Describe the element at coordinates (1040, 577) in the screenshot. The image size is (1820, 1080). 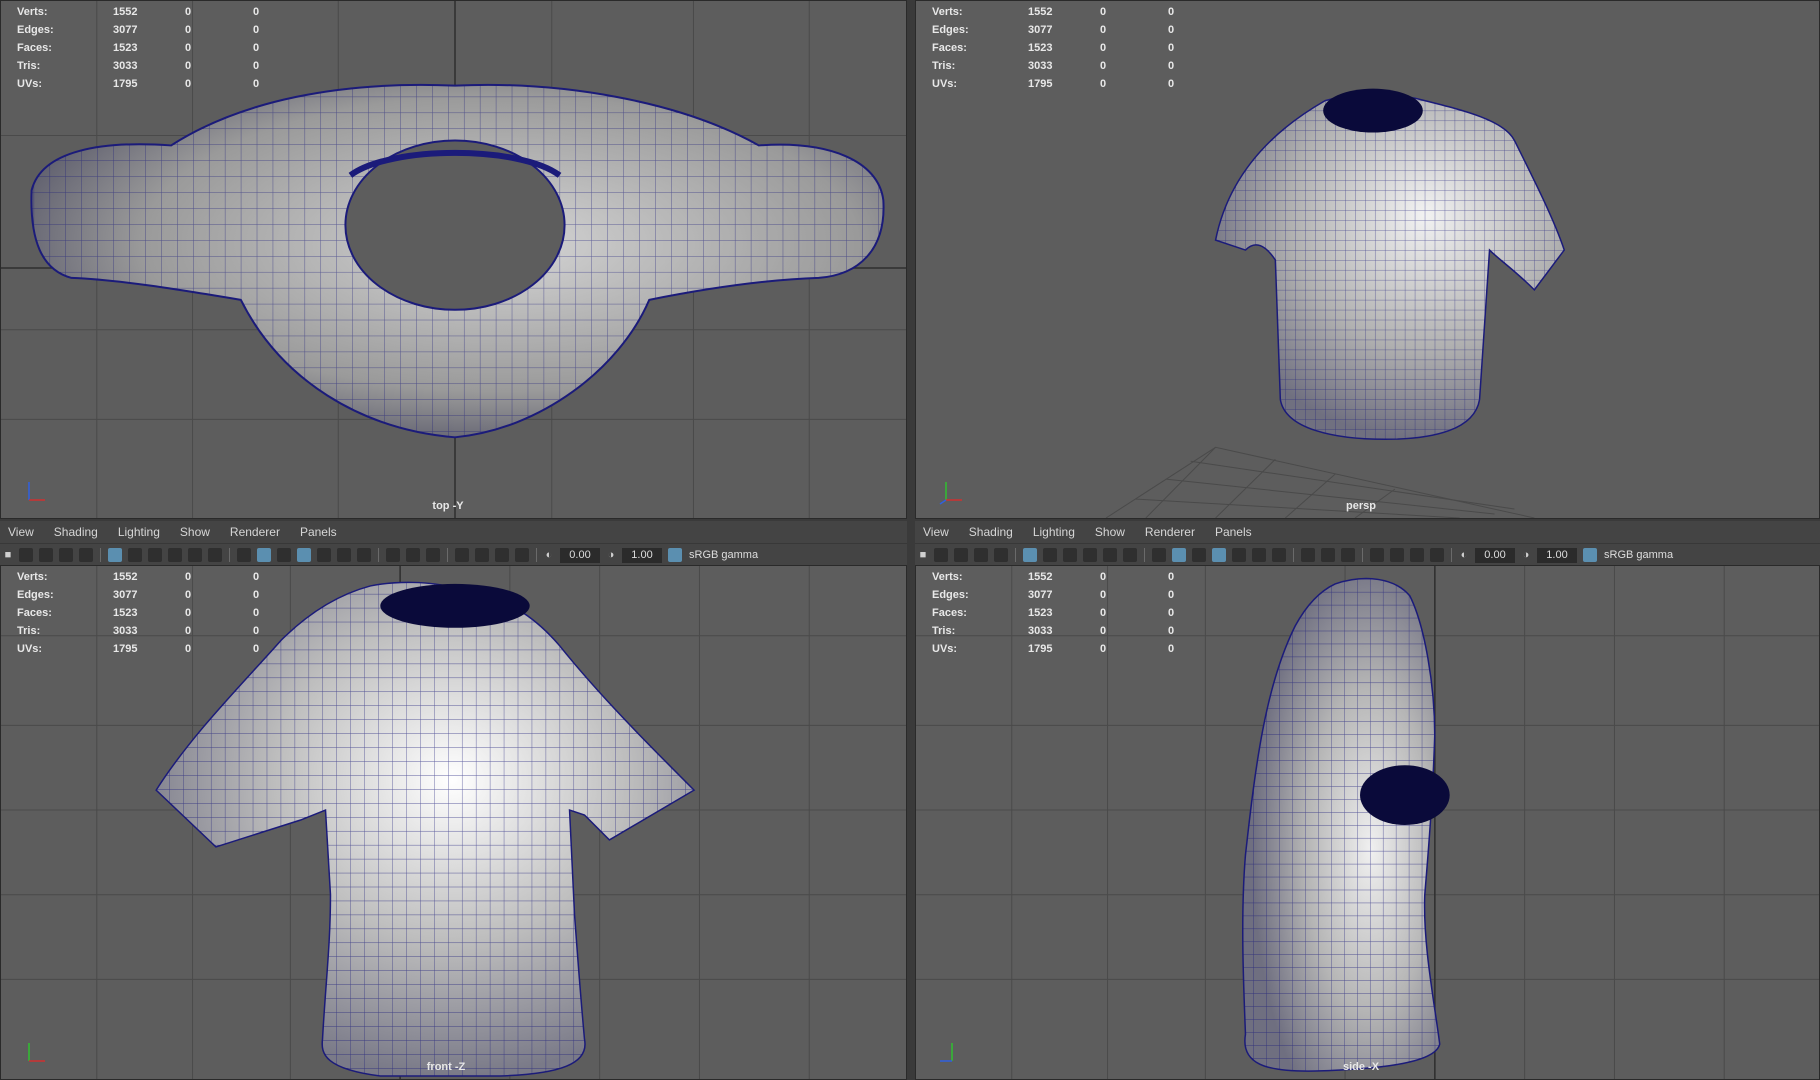
I see `hud-stat-value: 1552` at that location.